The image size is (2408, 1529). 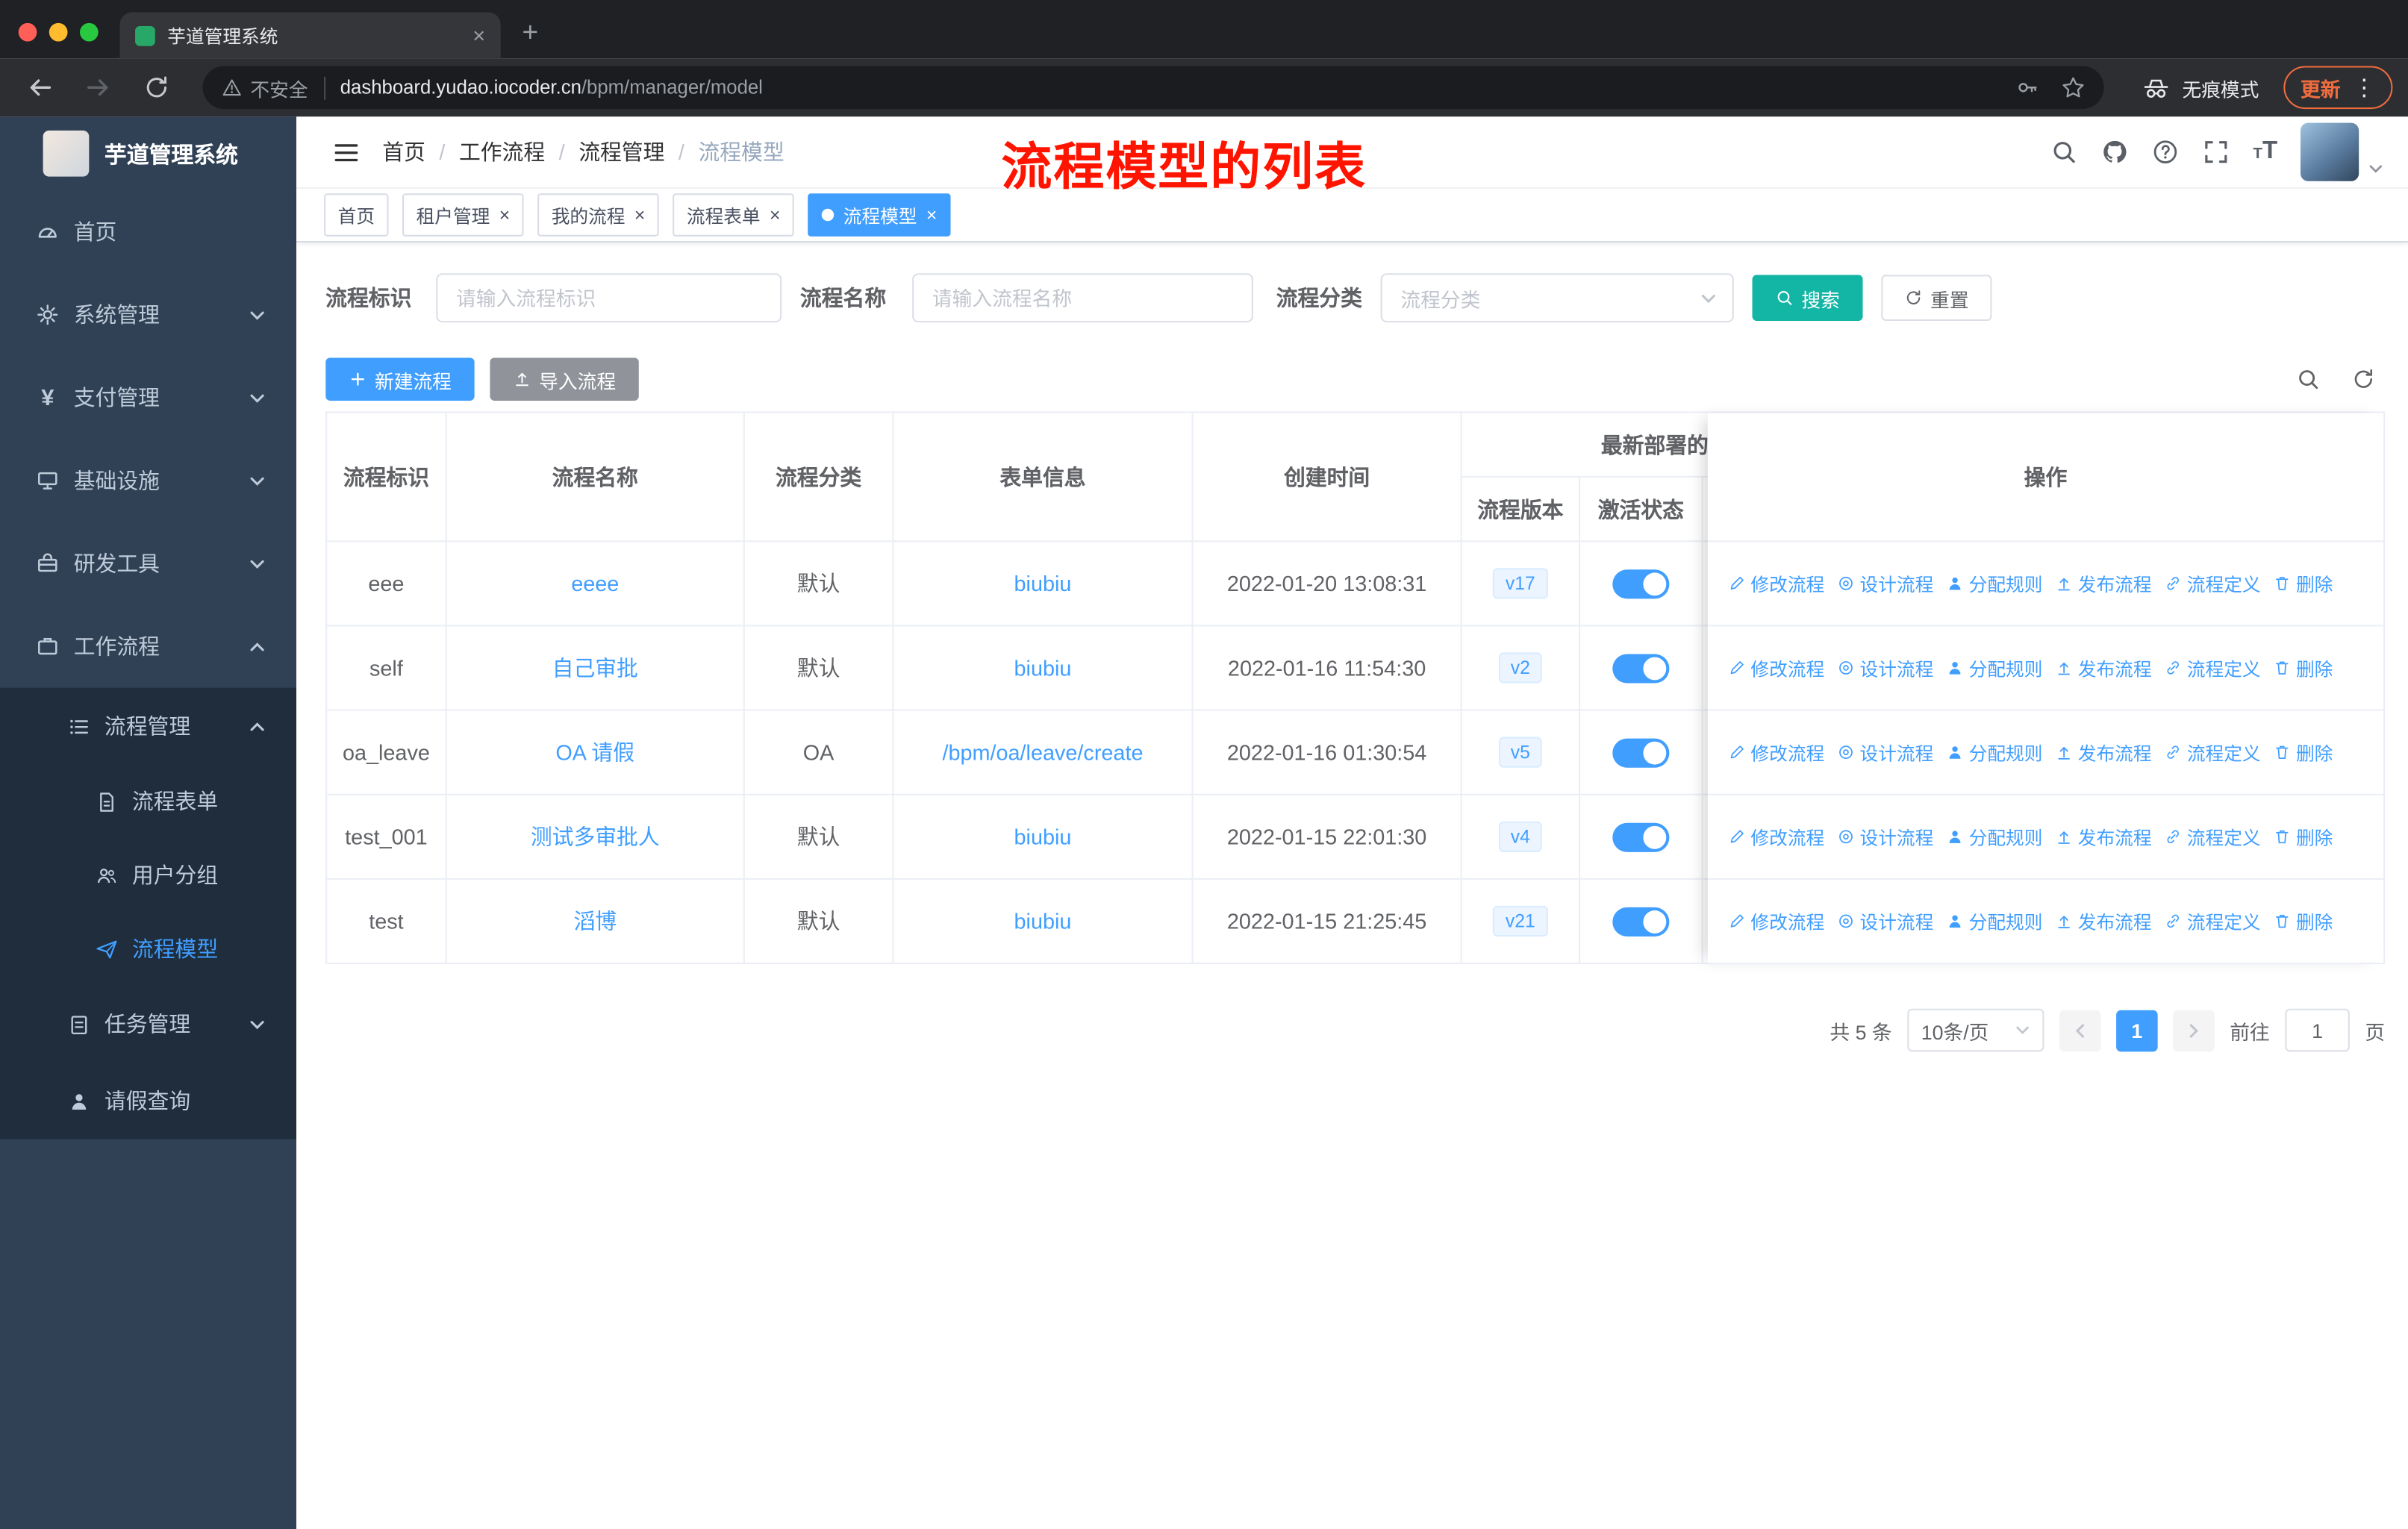 What do you see at coordinates (98, 87) in the screenshot?
I see `forward-icon` at bounding box center [98, 87].